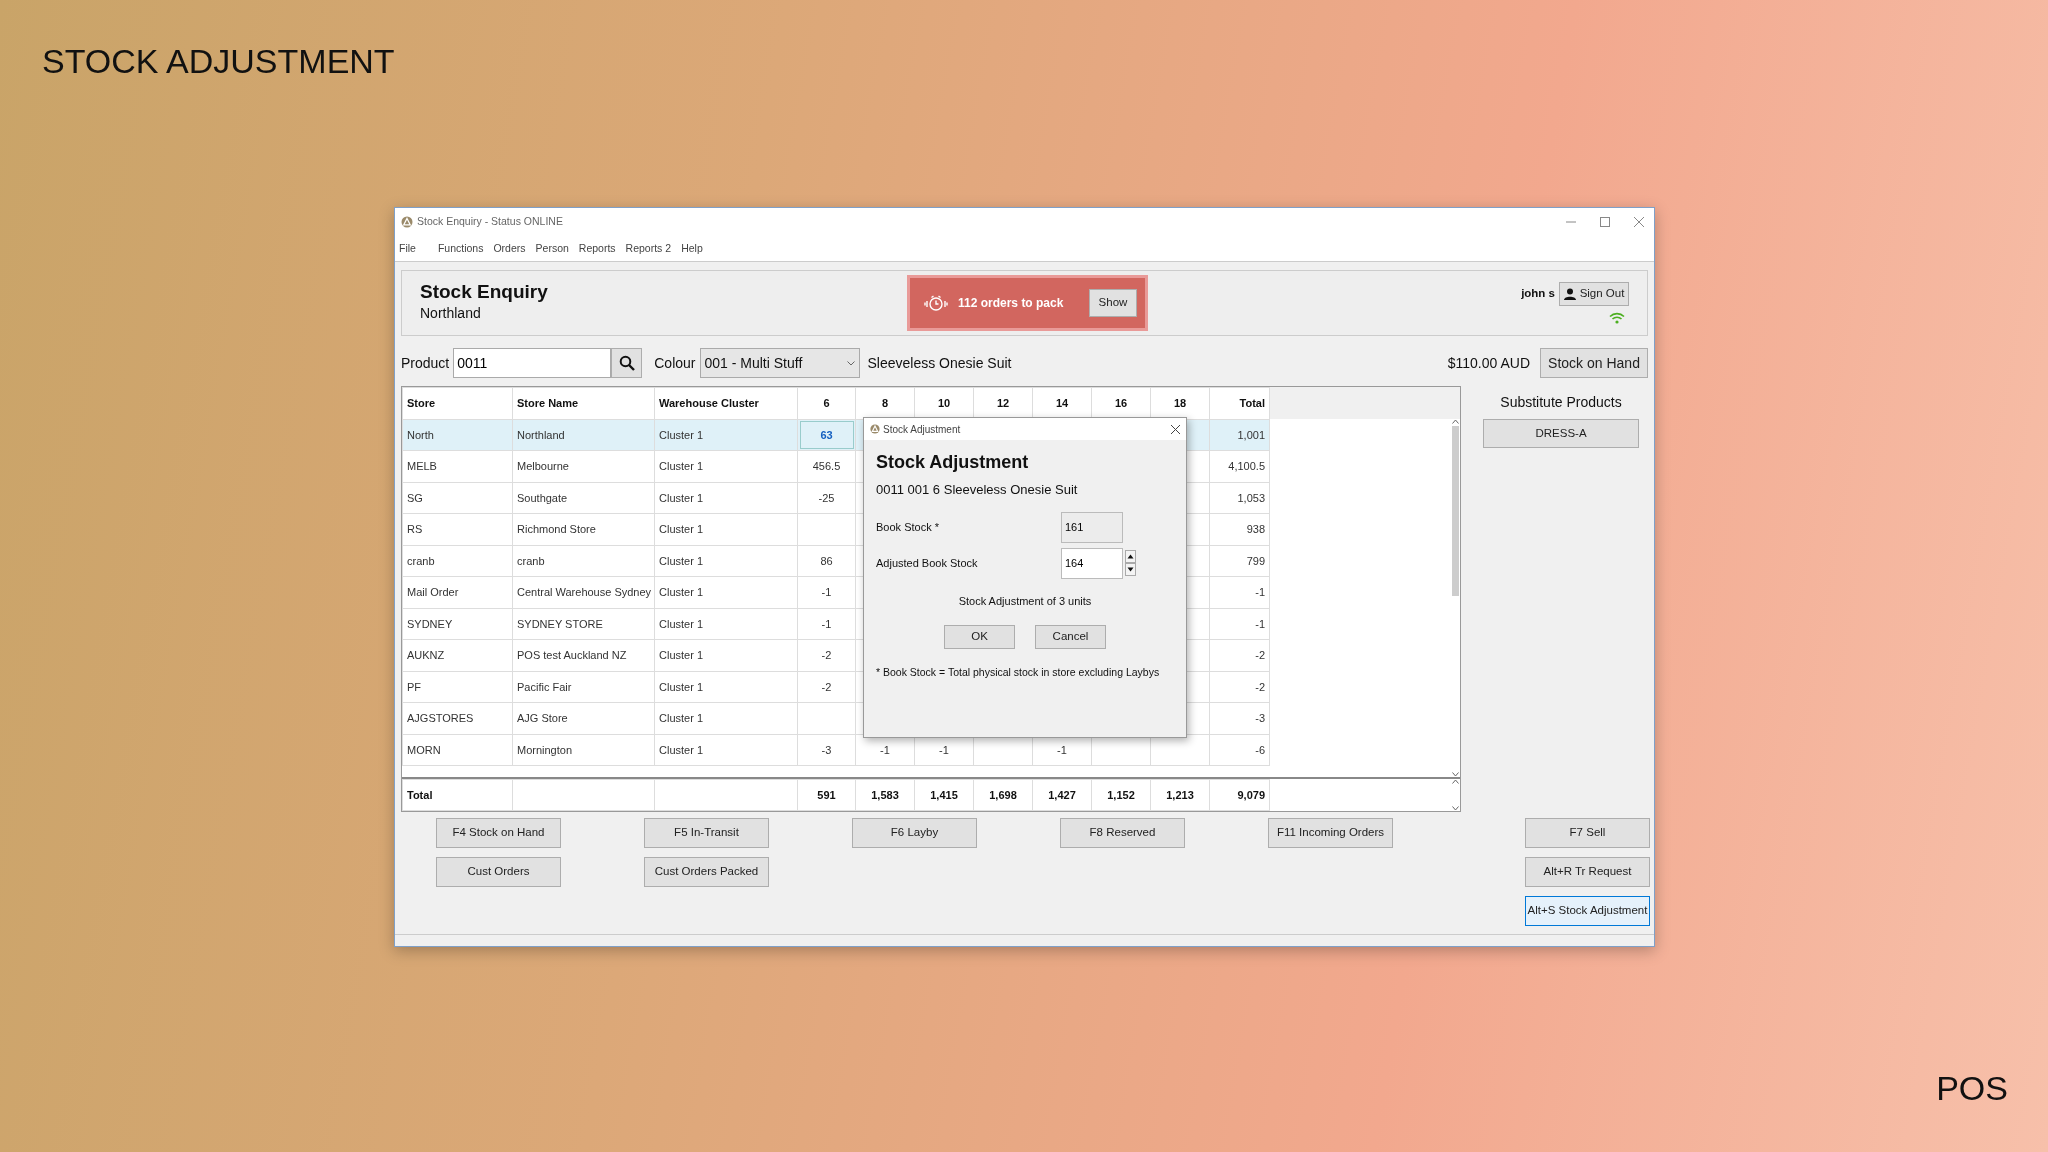 The height and width of the screenshot is (1152, 2048). Describe the element at coordinates (826, 497) in the screenshot. I see `table-cell: -25` at that location.